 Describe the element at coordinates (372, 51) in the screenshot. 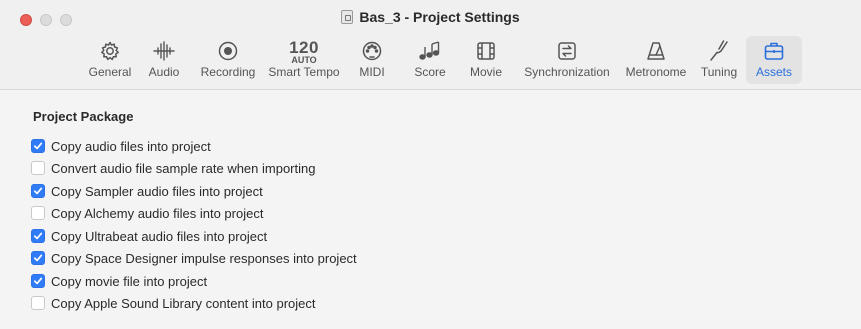

I see `midi-icon` at that location.